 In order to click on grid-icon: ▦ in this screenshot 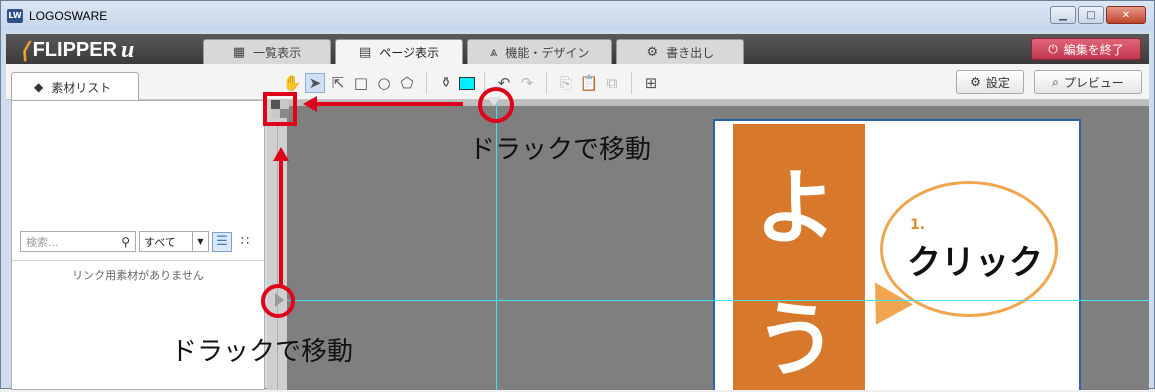, I will do `click(239, 52)`.